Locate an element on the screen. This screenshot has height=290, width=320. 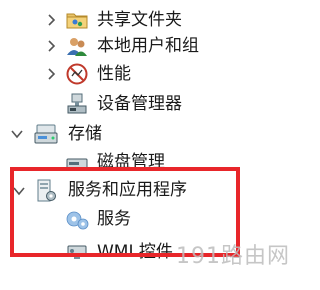
tree-item-label: 服务和应用程序 is located at coordinates (127, 190).